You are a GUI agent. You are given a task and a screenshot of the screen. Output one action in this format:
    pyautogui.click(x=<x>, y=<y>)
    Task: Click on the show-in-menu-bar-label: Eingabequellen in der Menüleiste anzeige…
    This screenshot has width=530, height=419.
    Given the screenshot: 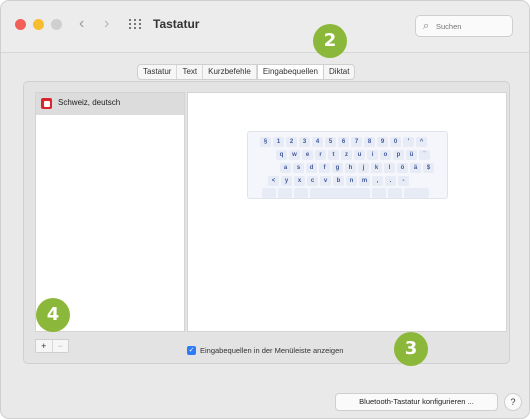 What is the action you would take?
    pyautogui.click(x=272, y=350)
    